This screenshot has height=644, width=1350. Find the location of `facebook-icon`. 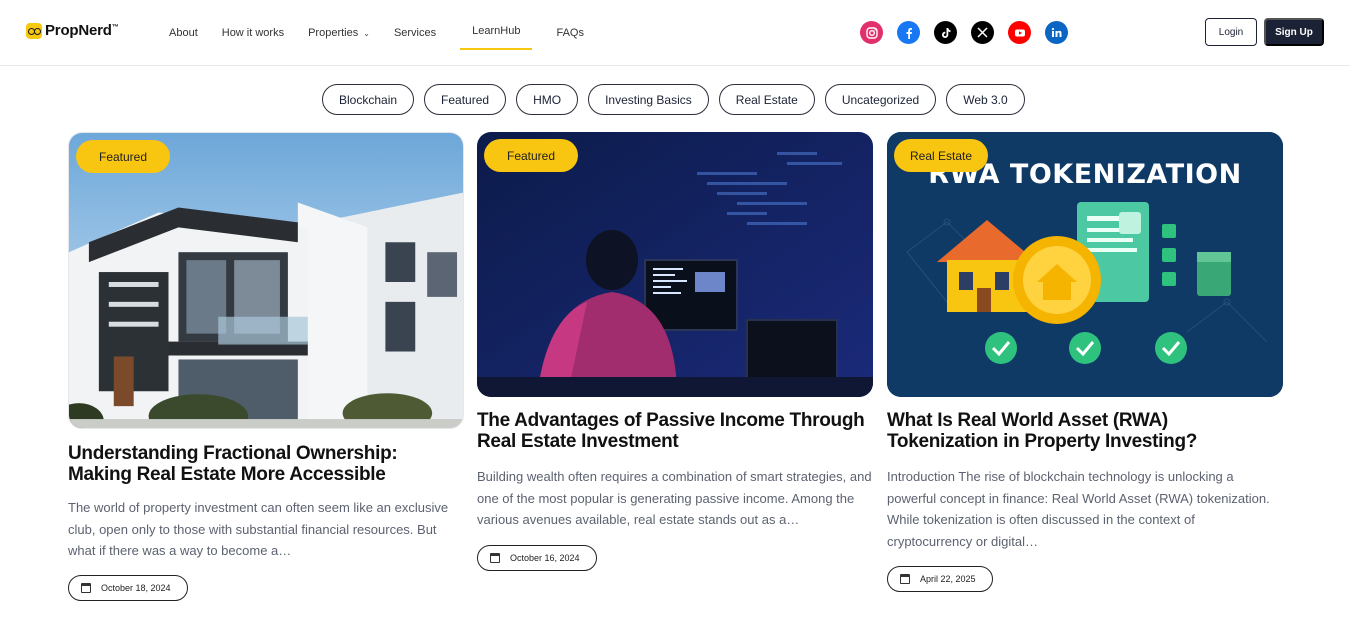

facebook-icon is located at coordinates (908, 32).